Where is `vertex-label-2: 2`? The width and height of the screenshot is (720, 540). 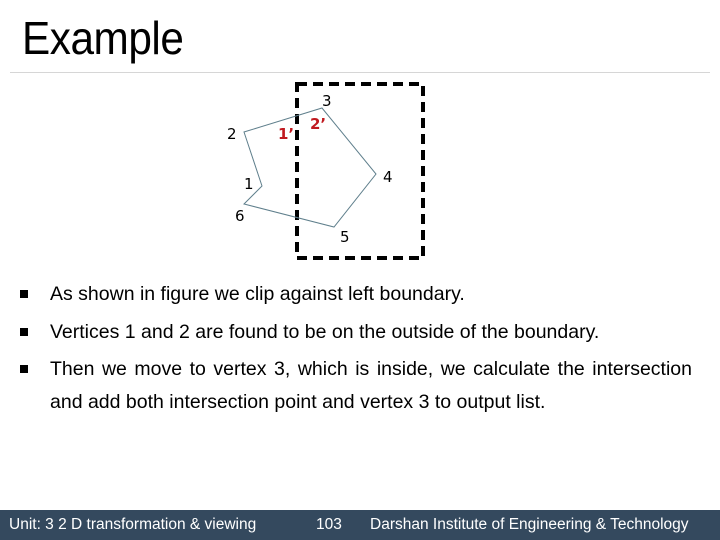
vertex-label-2: 2 is located at coordinates (232, 134).